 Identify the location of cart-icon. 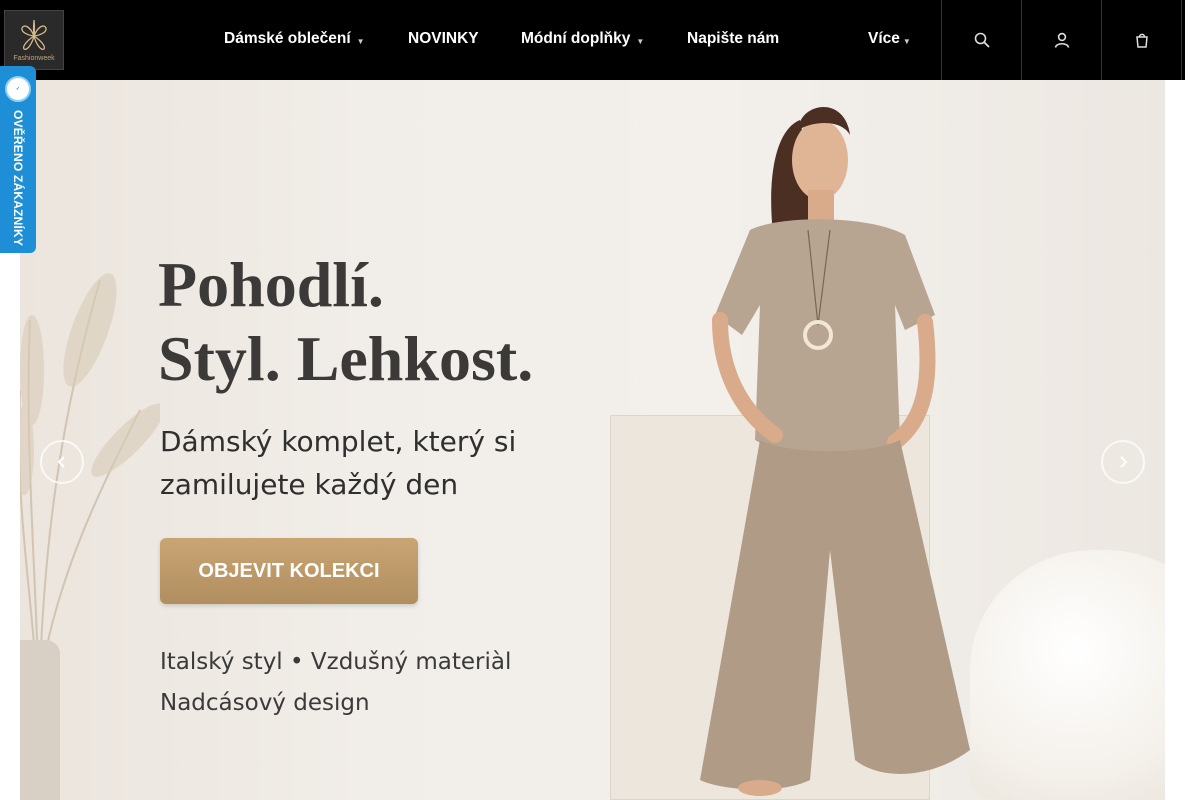
(1141, 40).